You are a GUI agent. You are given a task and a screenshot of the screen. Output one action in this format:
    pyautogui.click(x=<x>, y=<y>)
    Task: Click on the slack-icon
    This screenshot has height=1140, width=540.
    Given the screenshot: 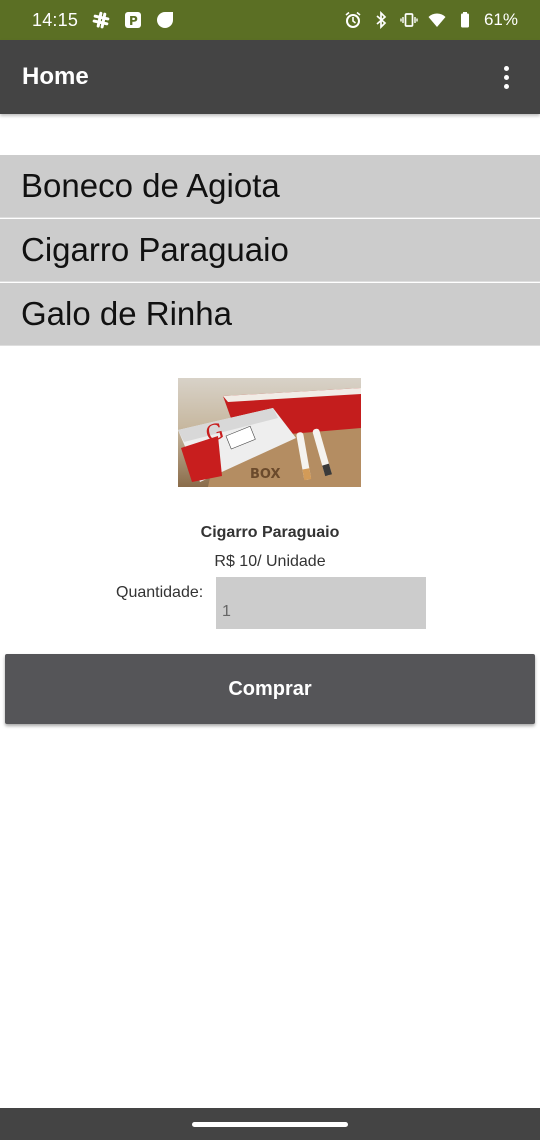 What is the action you would take?
    pyautogui.click(x=101, y=20)
    